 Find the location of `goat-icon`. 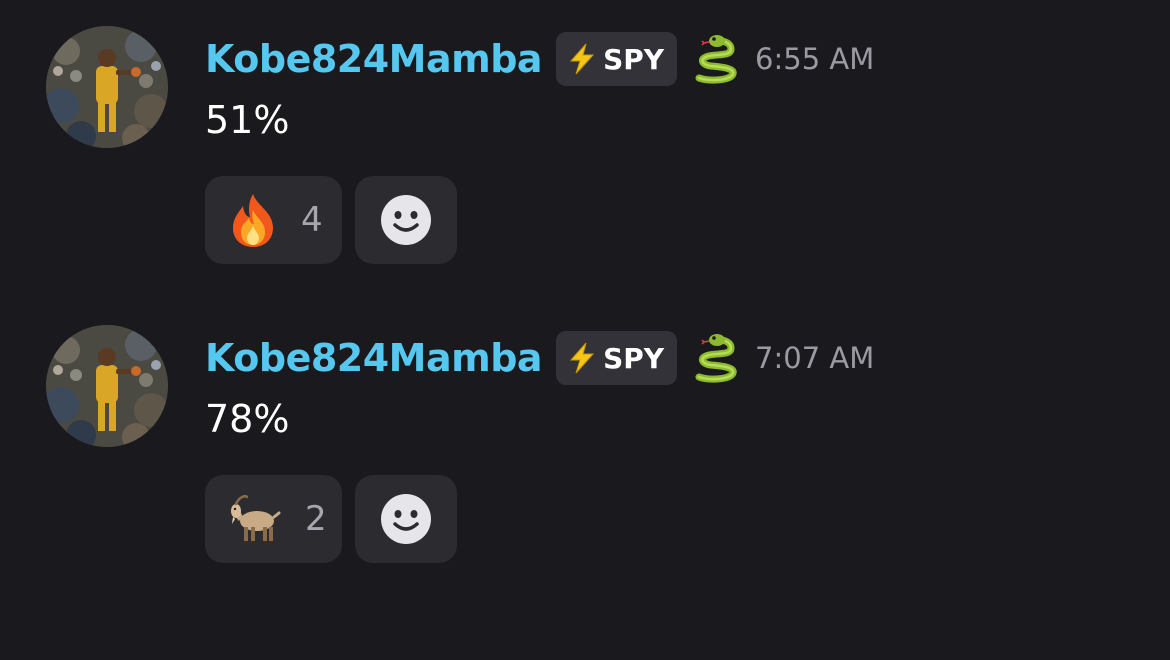

goat-icon is located at coordinates (255, 519).